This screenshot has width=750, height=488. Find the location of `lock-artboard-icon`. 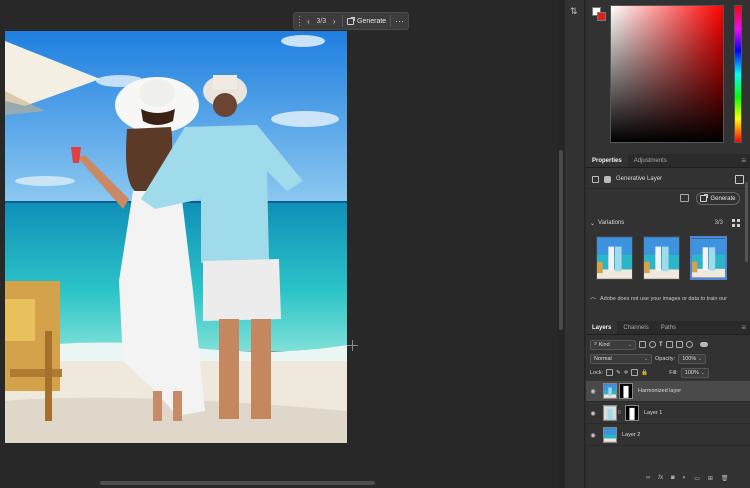

lock-artboard-icon is located at coordinates (635, 372).